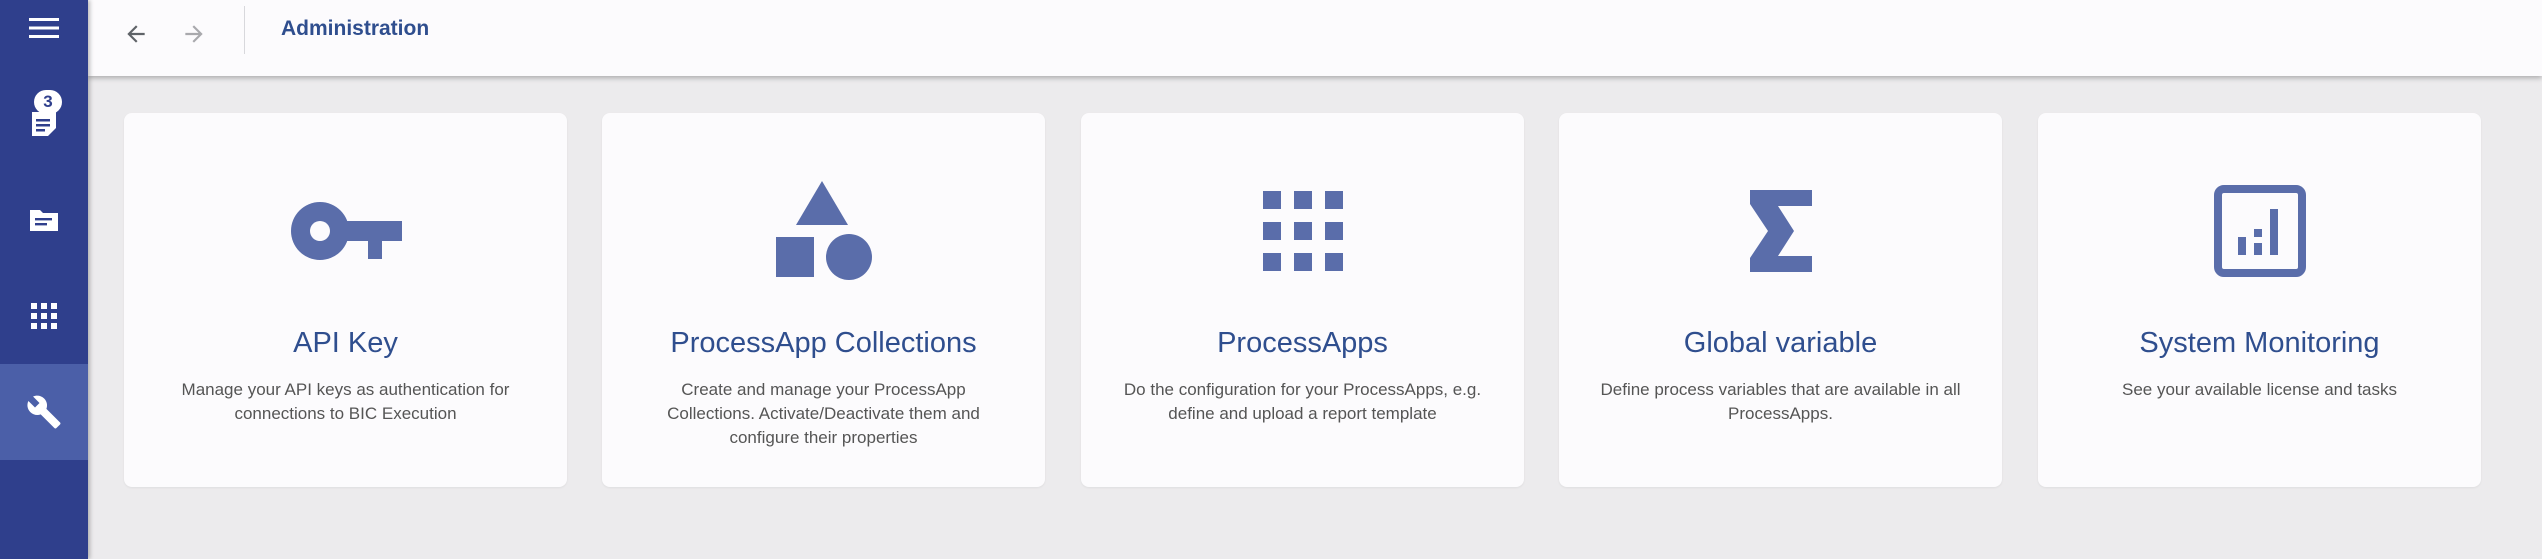  I want to click on wrench-icon, so click(44, 412).